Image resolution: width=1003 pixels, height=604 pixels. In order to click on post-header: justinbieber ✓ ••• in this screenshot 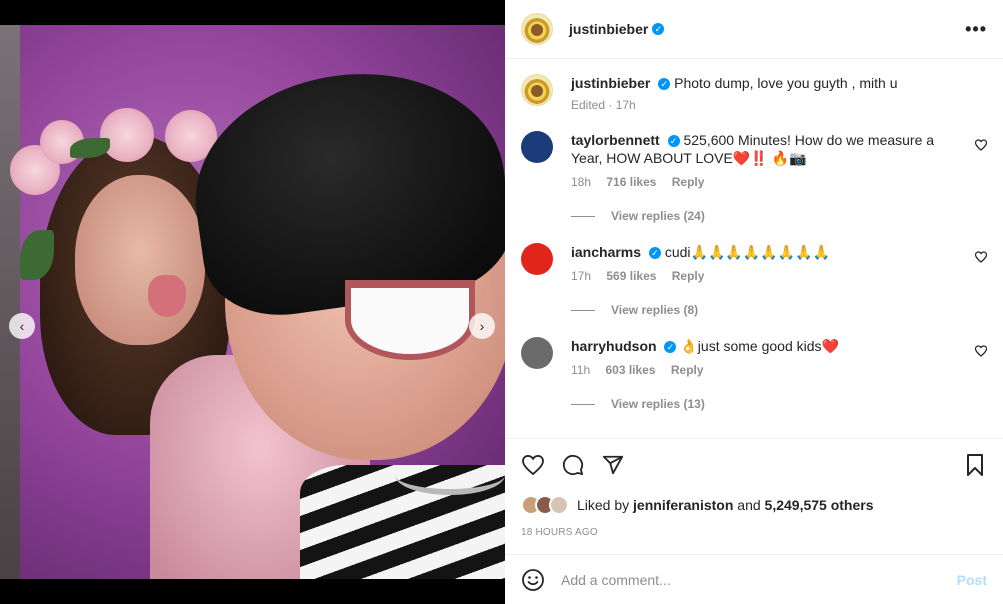, I will do `click(754, 29)`.